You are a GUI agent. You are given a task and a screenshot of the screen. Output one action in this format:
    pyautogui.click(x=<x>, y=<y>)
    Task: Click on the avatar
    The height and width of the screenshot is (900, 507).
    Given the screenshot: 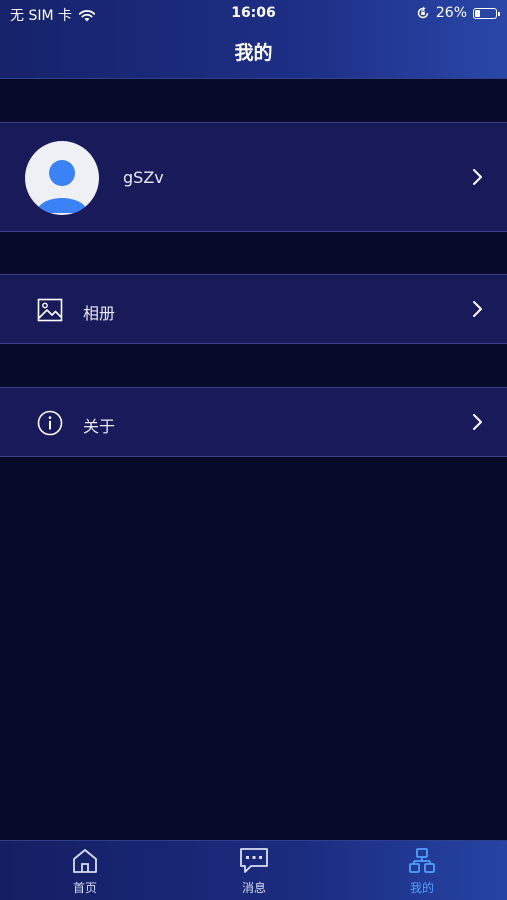 What is the action you would take?
    pyautogui.click(x=62, y=178)
    